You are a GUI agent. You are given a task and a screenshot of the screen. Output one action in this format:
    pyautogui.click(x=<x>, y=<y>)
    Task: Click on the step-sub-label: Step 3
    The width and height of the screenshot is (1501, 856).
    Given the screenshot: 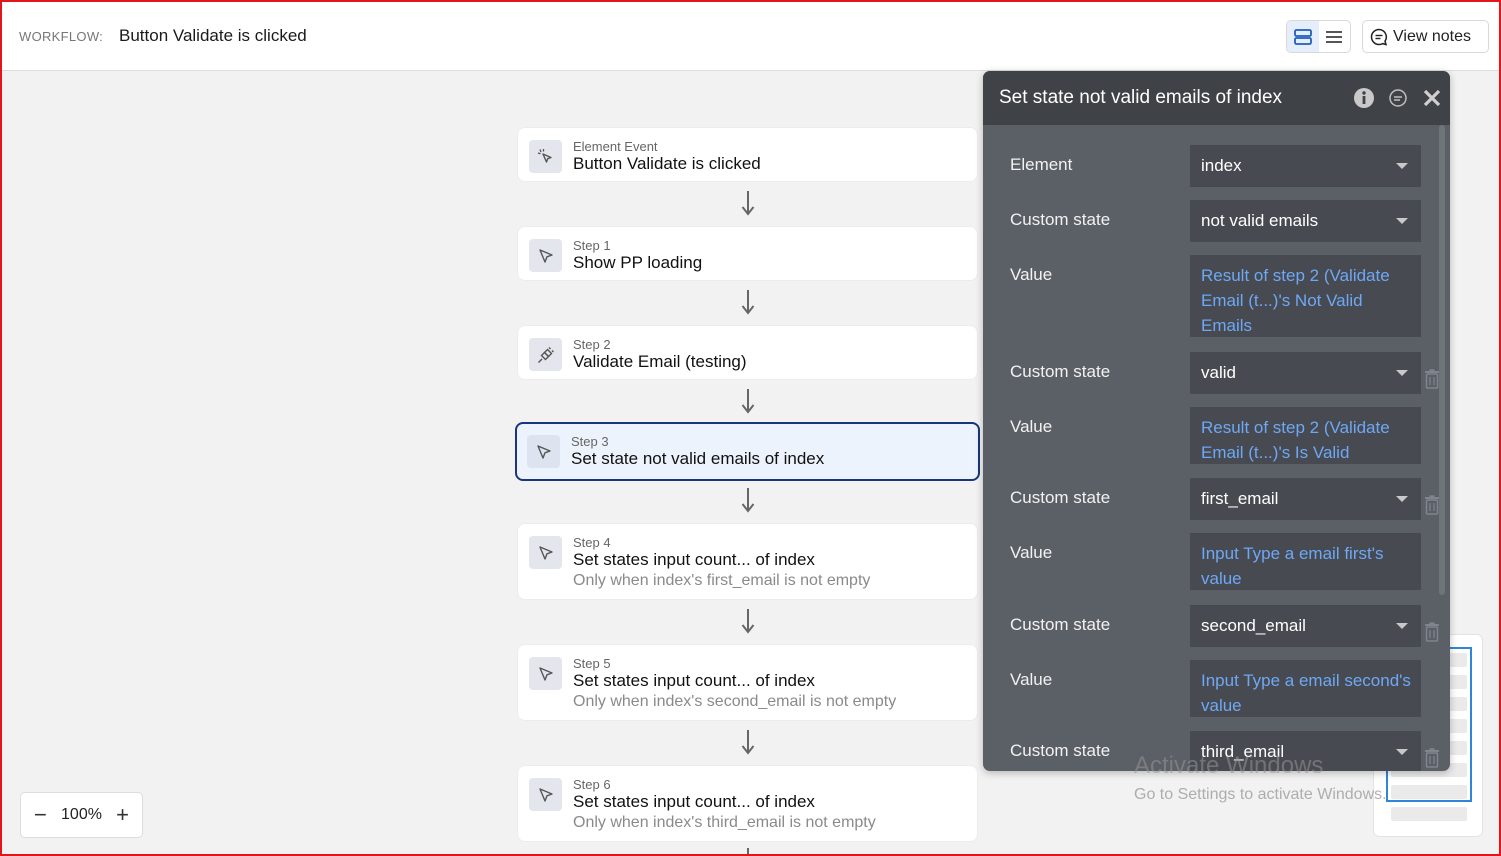 What is the action you would take?
    pyautogui.click(x=590, y=441)
    